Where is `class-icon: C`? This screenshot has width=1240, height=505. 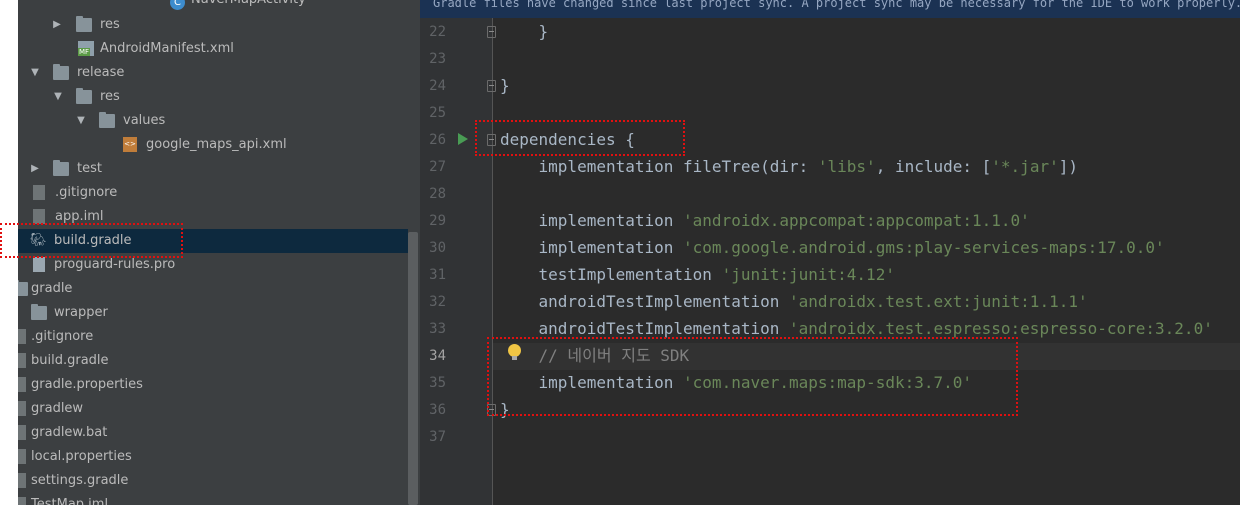 class-icon: C is located at coordinates (177, 5).